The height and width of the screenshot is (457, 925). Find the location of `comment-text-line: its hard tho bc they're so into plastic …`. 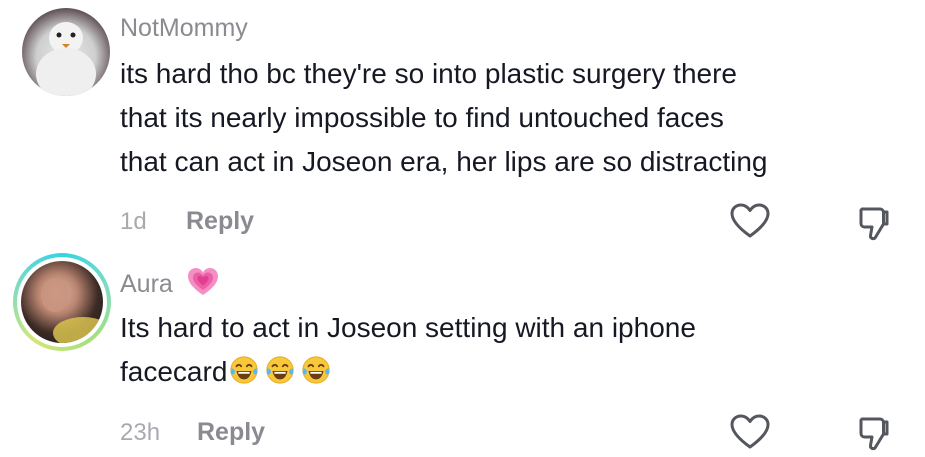

comment-text-line: its hard tho bc they're so into plastic … is located at coordinates (428, 73).